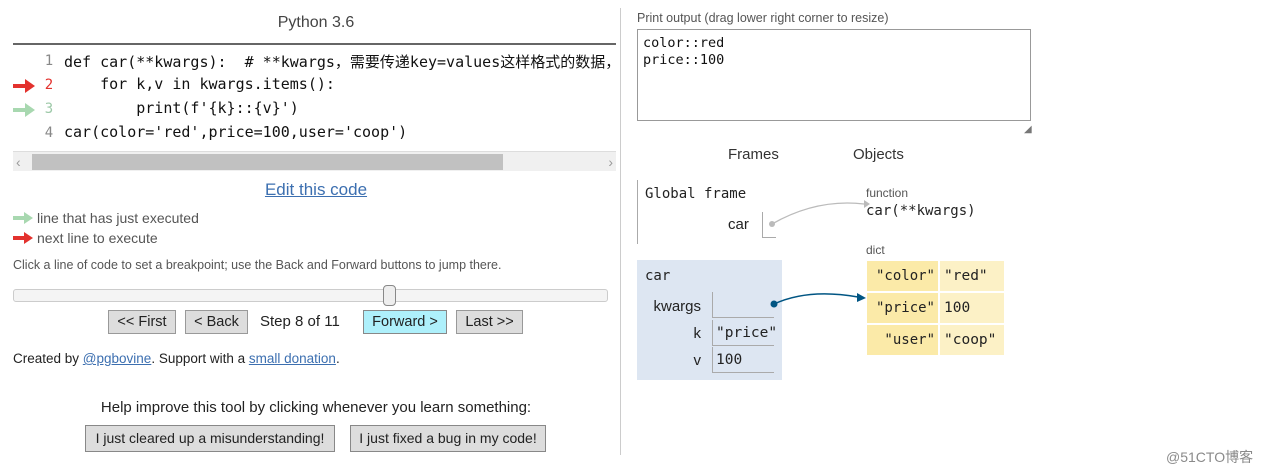 Image resolution: width=1275 pixels, height=474 pixels. What do you see at coordinates (818, 213) in the screenshot?
I see `car-function-pointer` at bounding box center [818, 213].